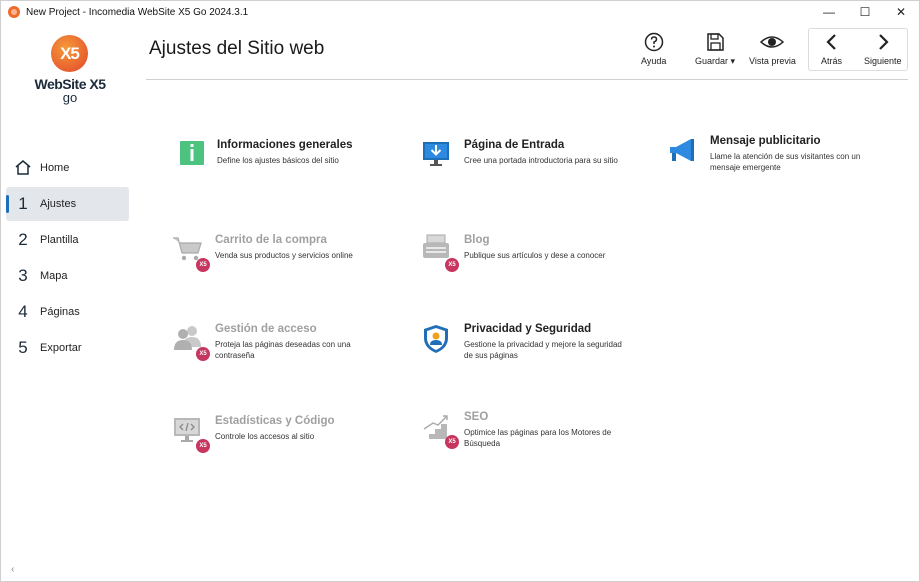 This screenshot has height=582, width=920. Describe the element at coordinates (70, 97) in the screenshot. I see `logo-edition: go` at that location.